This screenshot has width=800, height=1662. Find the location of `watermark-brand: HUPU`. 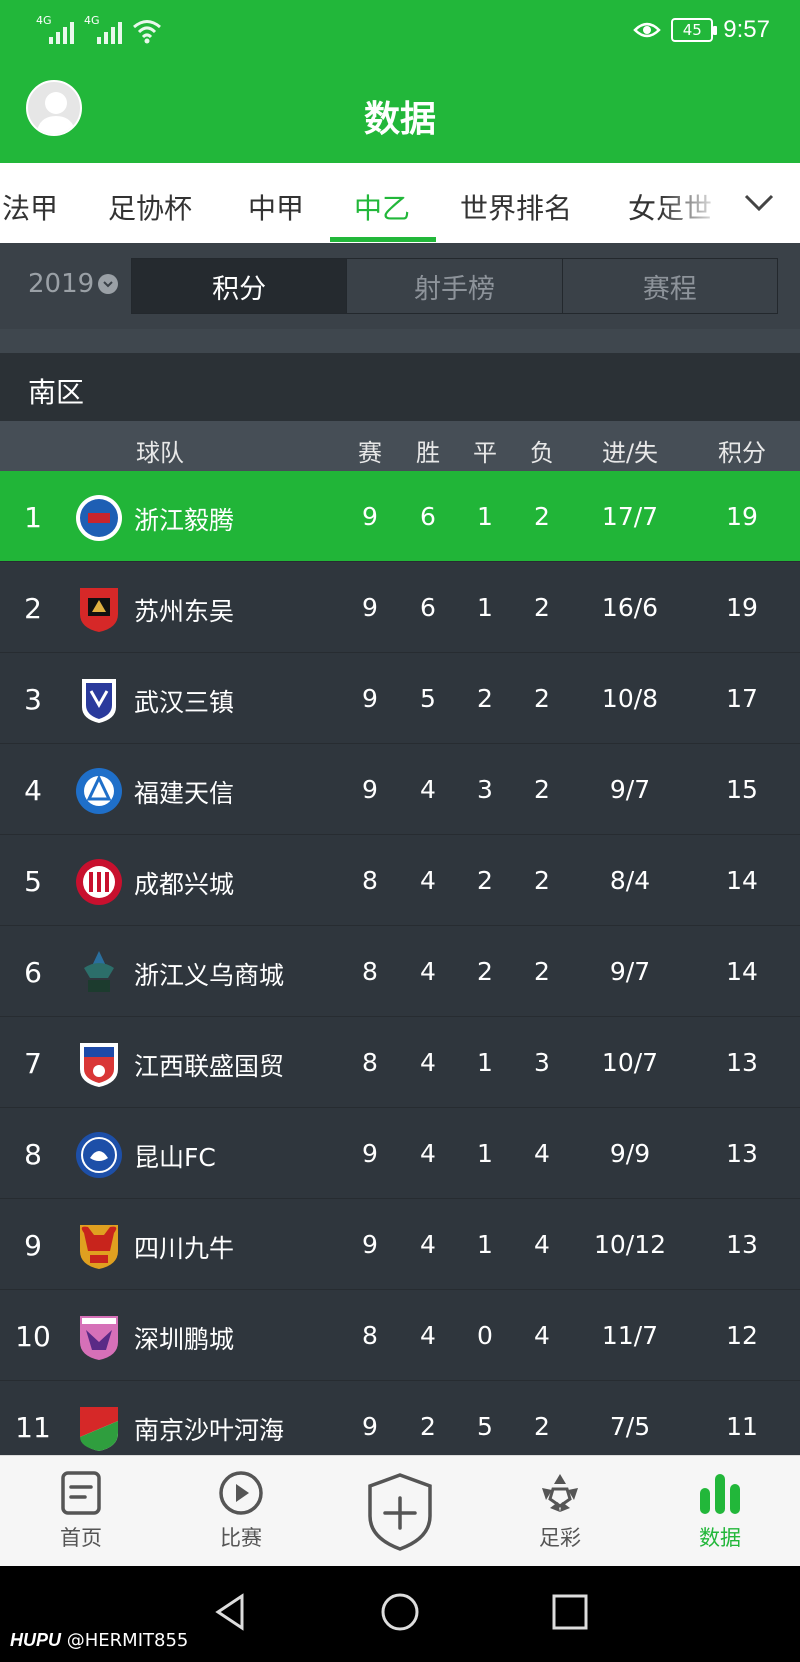

watermark-brand: HUPU is located at coordinates (36, 1640).